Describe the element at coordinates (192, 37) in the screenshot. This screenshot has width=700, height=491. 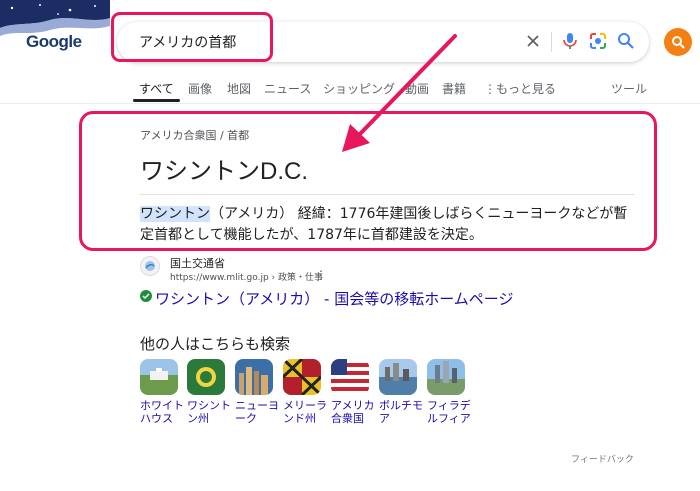
I see `annotation-box-search` at that location.